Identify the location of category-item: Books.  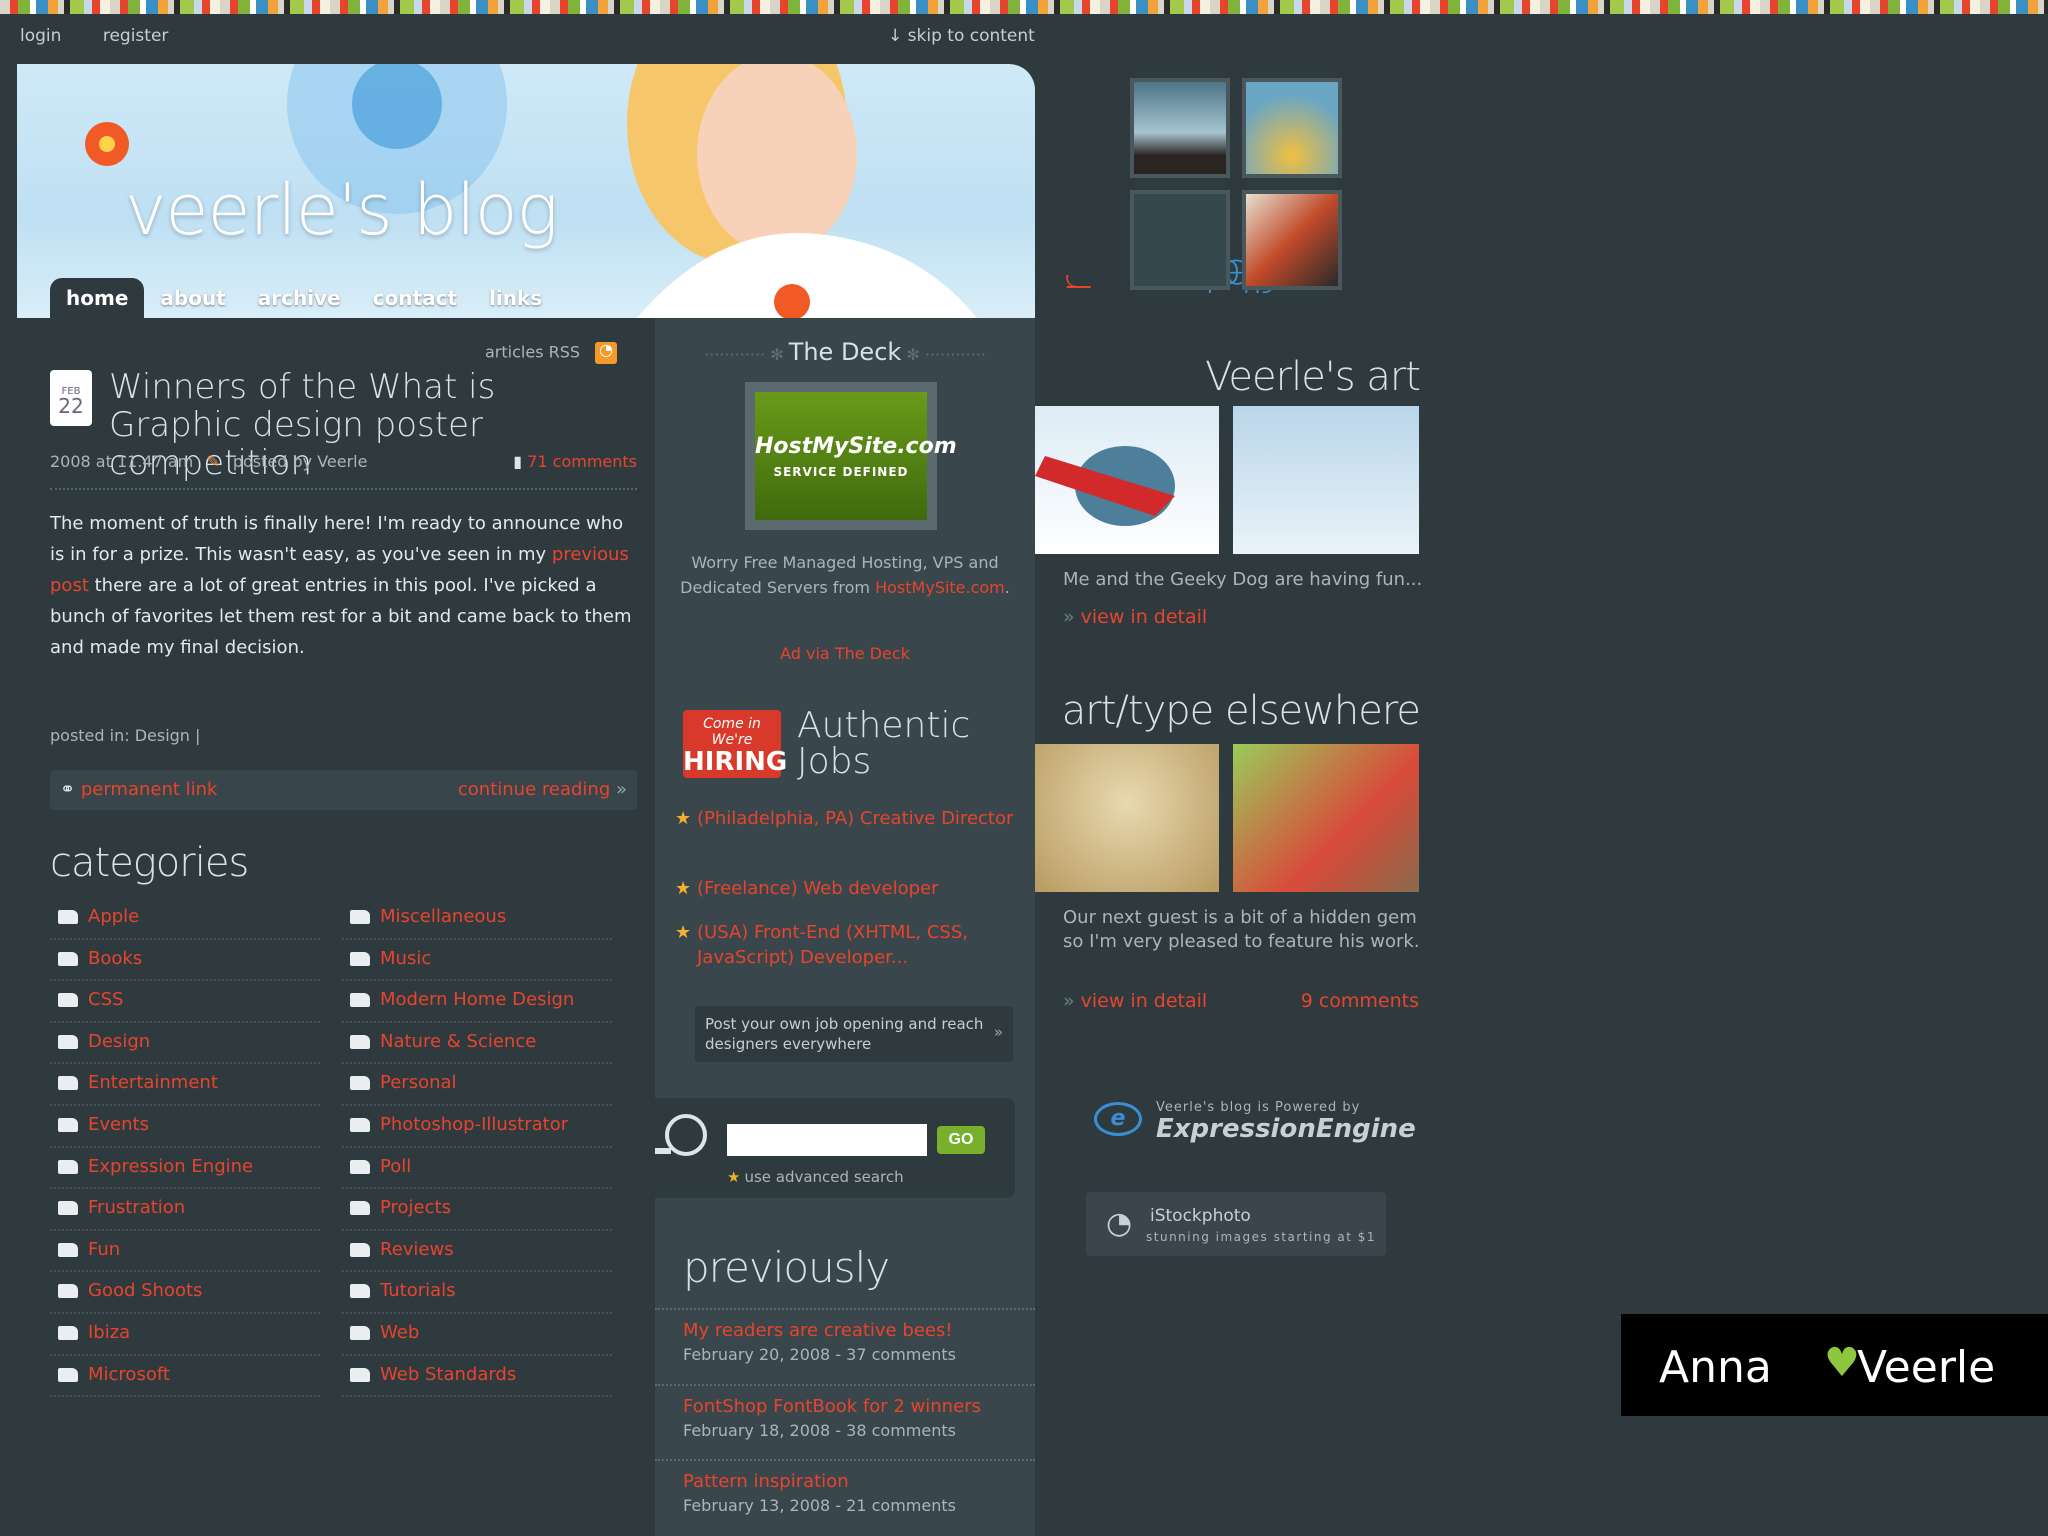
(185, 961).